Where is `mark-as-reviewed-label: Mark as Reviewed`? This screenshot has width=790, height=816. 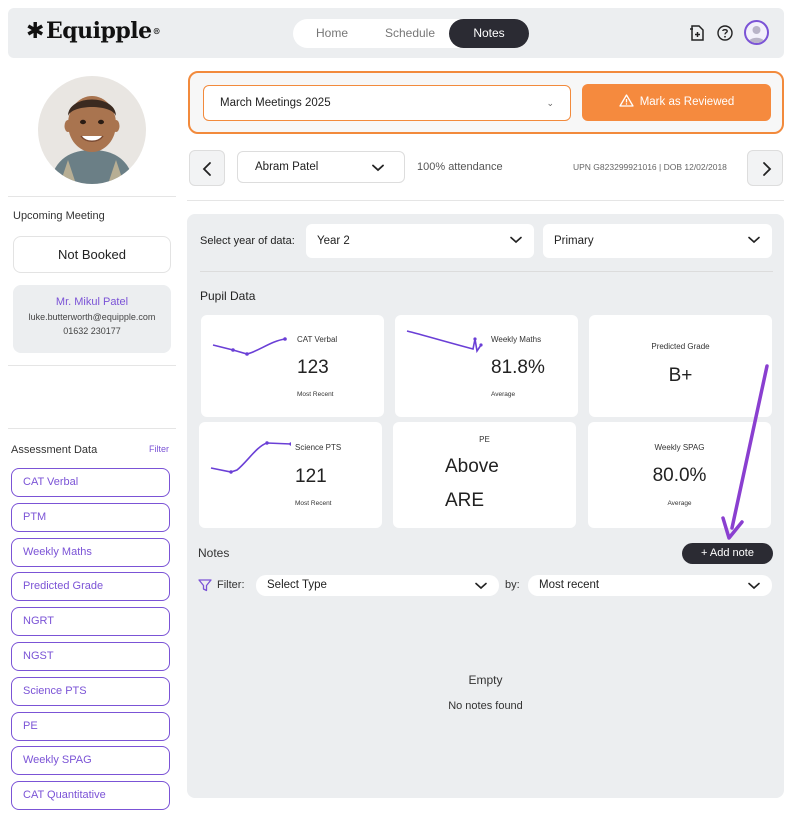
mark-as-reviewed-label: Mark as Reviewed is located at coordinates (687, 102).